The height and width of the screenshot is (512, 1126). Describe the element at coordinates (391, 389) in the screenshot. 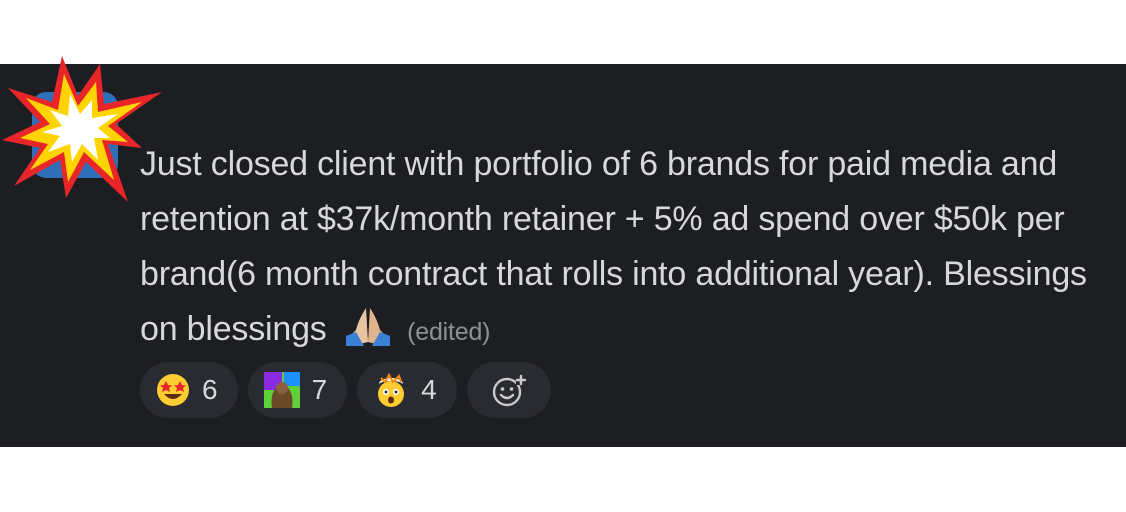

I see `exploding-head-emoji-icon` at that location.